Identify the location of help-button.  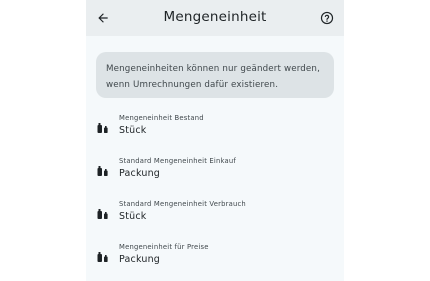
(327, 18).